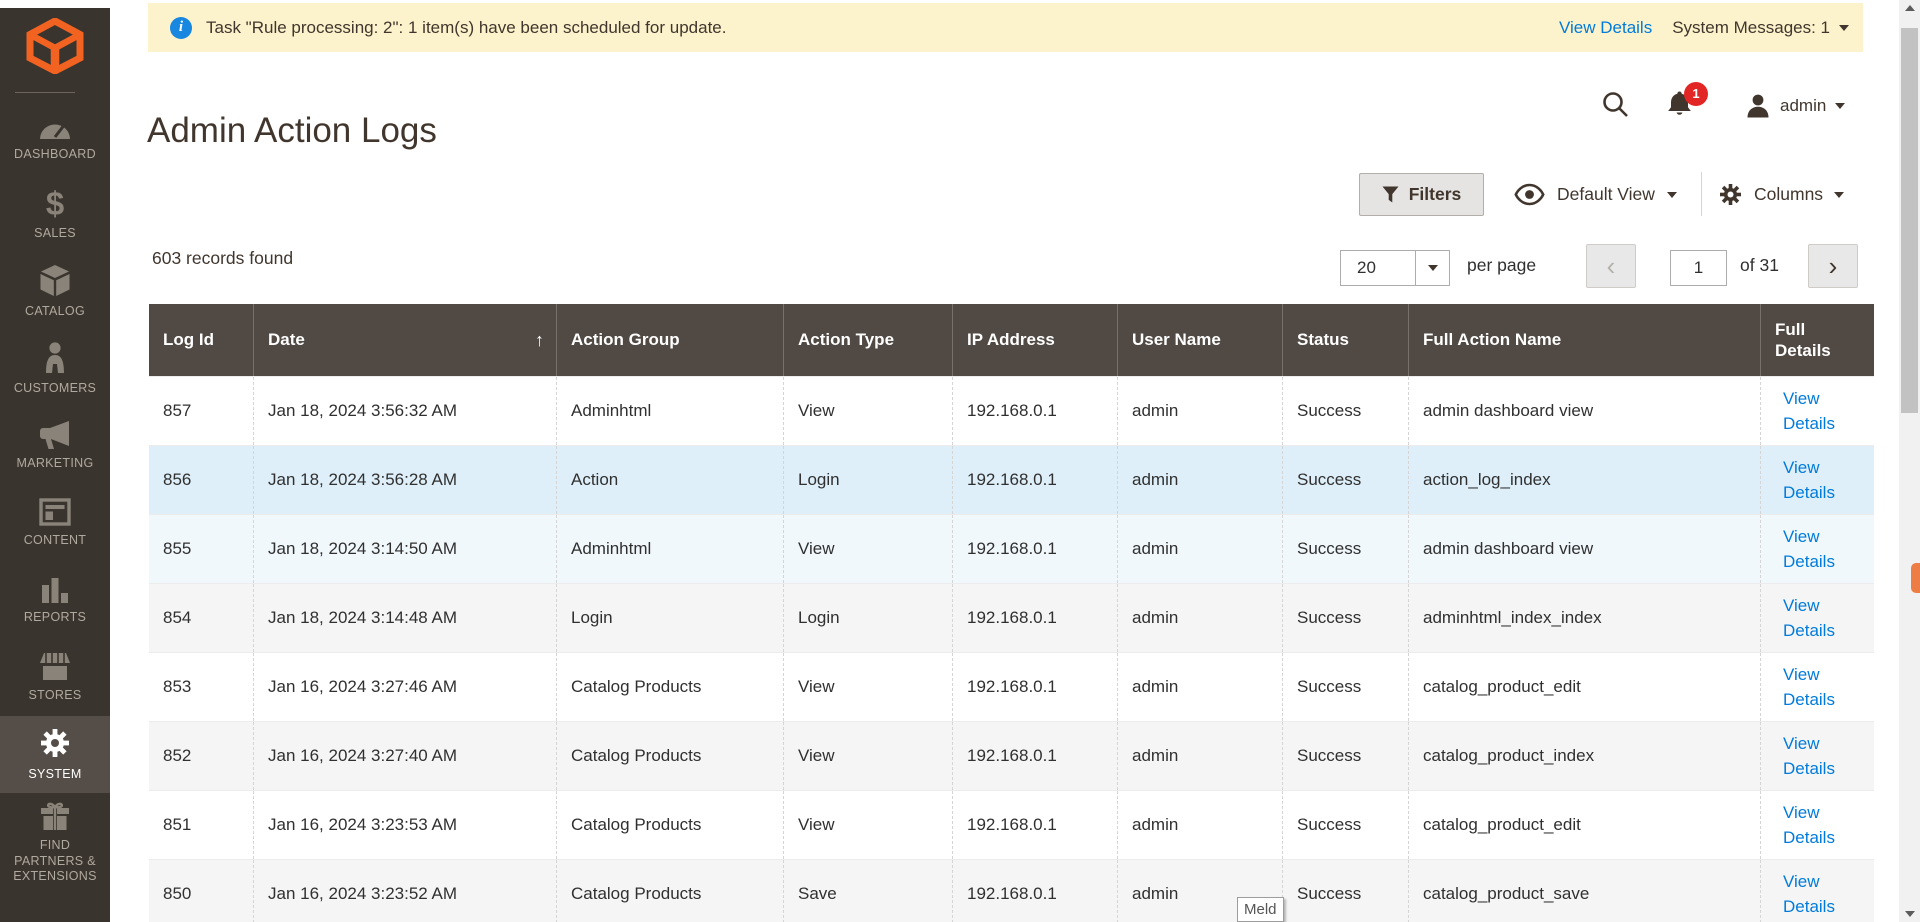 Image resolution: width=1920 pixels, height=922 pixels. I want to click on total-pages-label: of 31, so click(1759, 265).